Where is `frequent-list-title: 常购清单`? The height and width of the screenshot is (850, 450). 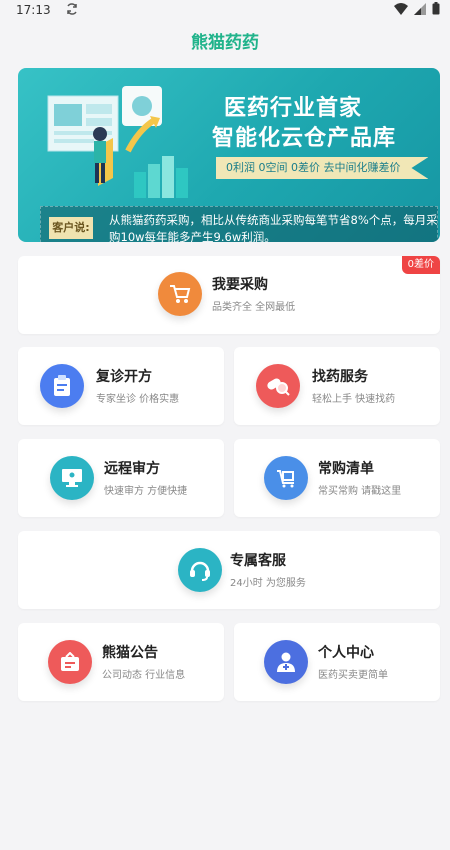
frequent-list-title: 常购清单 is located at coordinates (346, 469).